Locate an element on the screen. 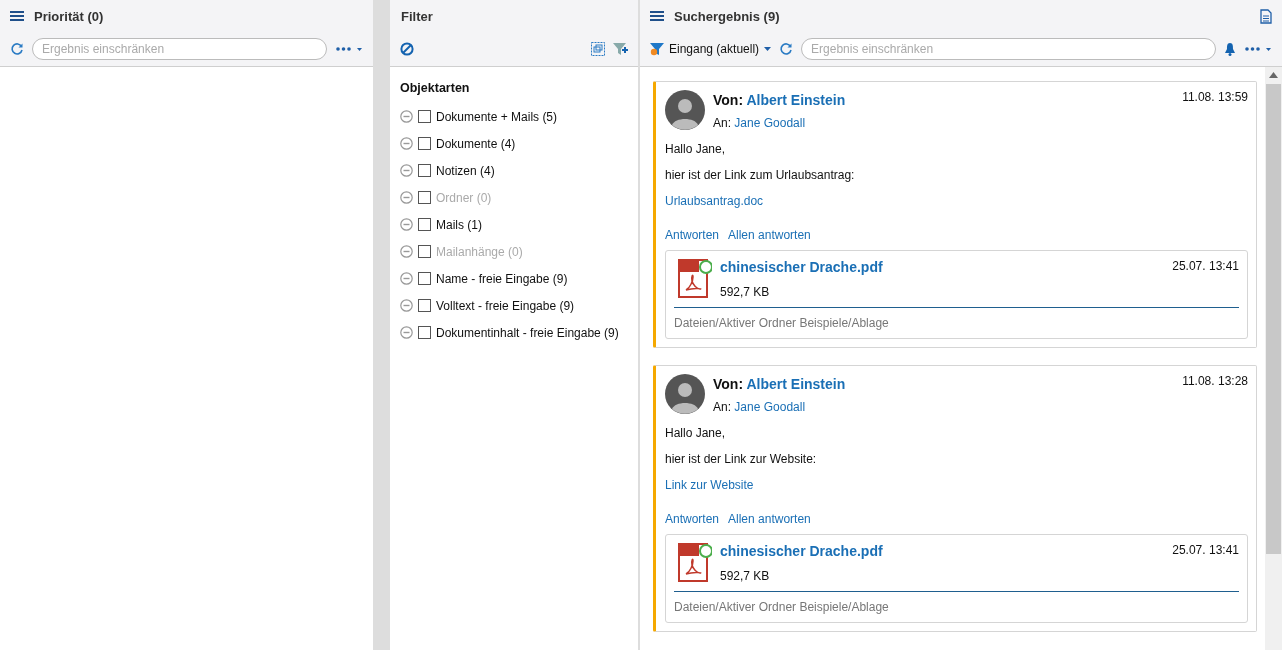 The height and width of the screenshot is (650, 1282). body-text: hier ist der Link zum Urlaubsantrag: is located at coordinates (760, 175).